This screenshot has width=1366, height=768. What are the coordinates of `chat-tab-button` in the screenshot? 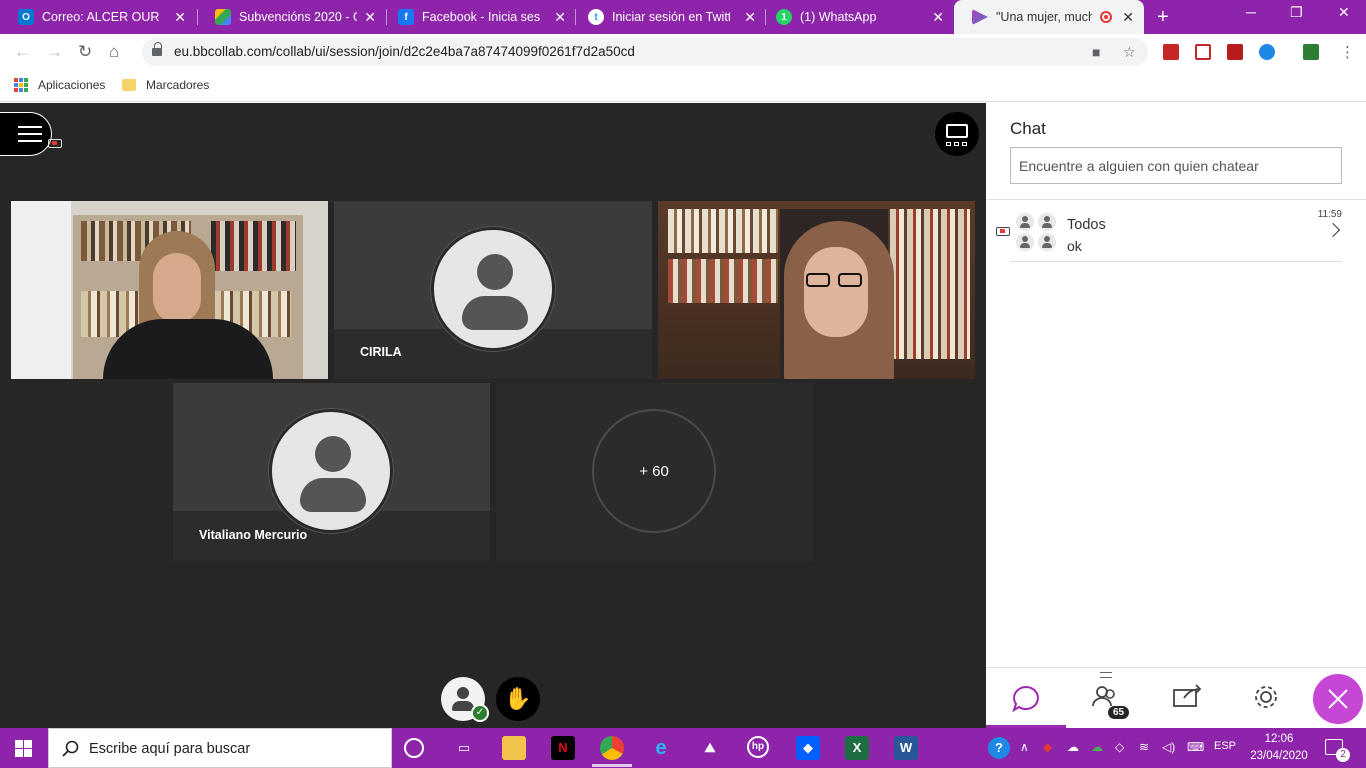 It's located at (1026, 698).